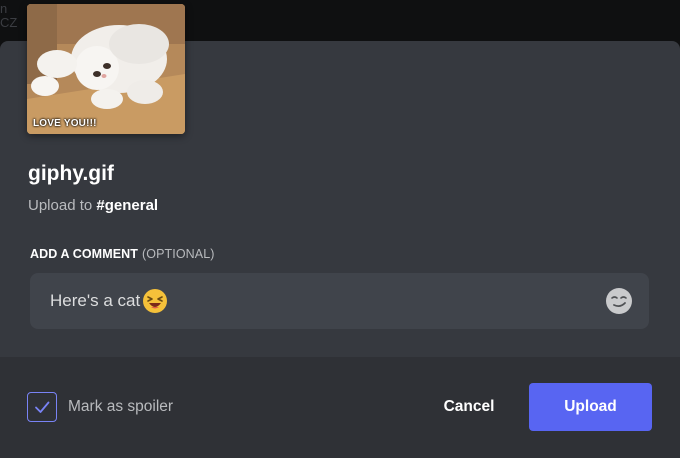 The image size is (680, 458). Describe the element at coordinates (120, 407) in the screenshot. I see `spoiler-label: Mark as spoiler` at that location.